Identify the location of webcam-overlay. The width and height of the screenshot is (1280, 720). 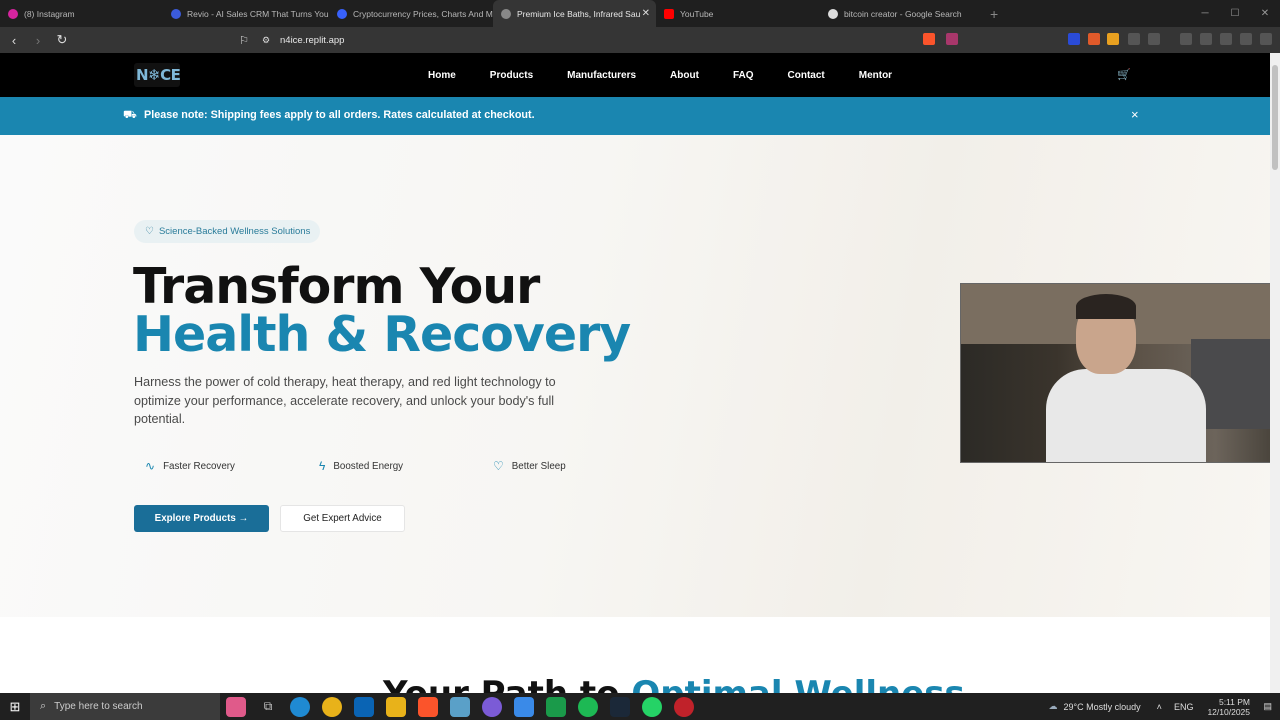
(1120, 373).